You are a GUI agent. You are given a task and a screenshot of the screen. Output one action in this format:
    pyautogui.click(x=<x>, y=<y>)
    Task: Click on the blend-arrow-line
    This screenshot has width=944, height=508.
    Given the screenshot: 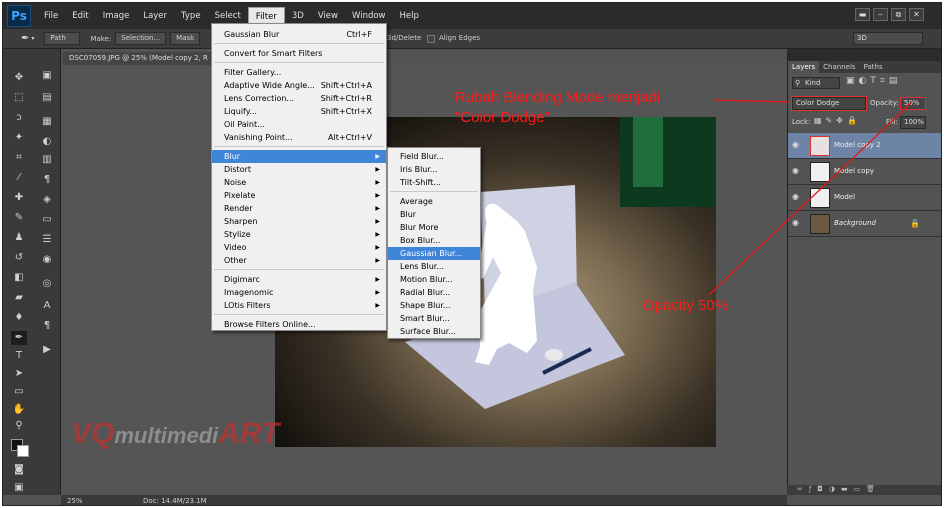 What is the action you would take?
    pyautogui.click(x=751, y=101)
    